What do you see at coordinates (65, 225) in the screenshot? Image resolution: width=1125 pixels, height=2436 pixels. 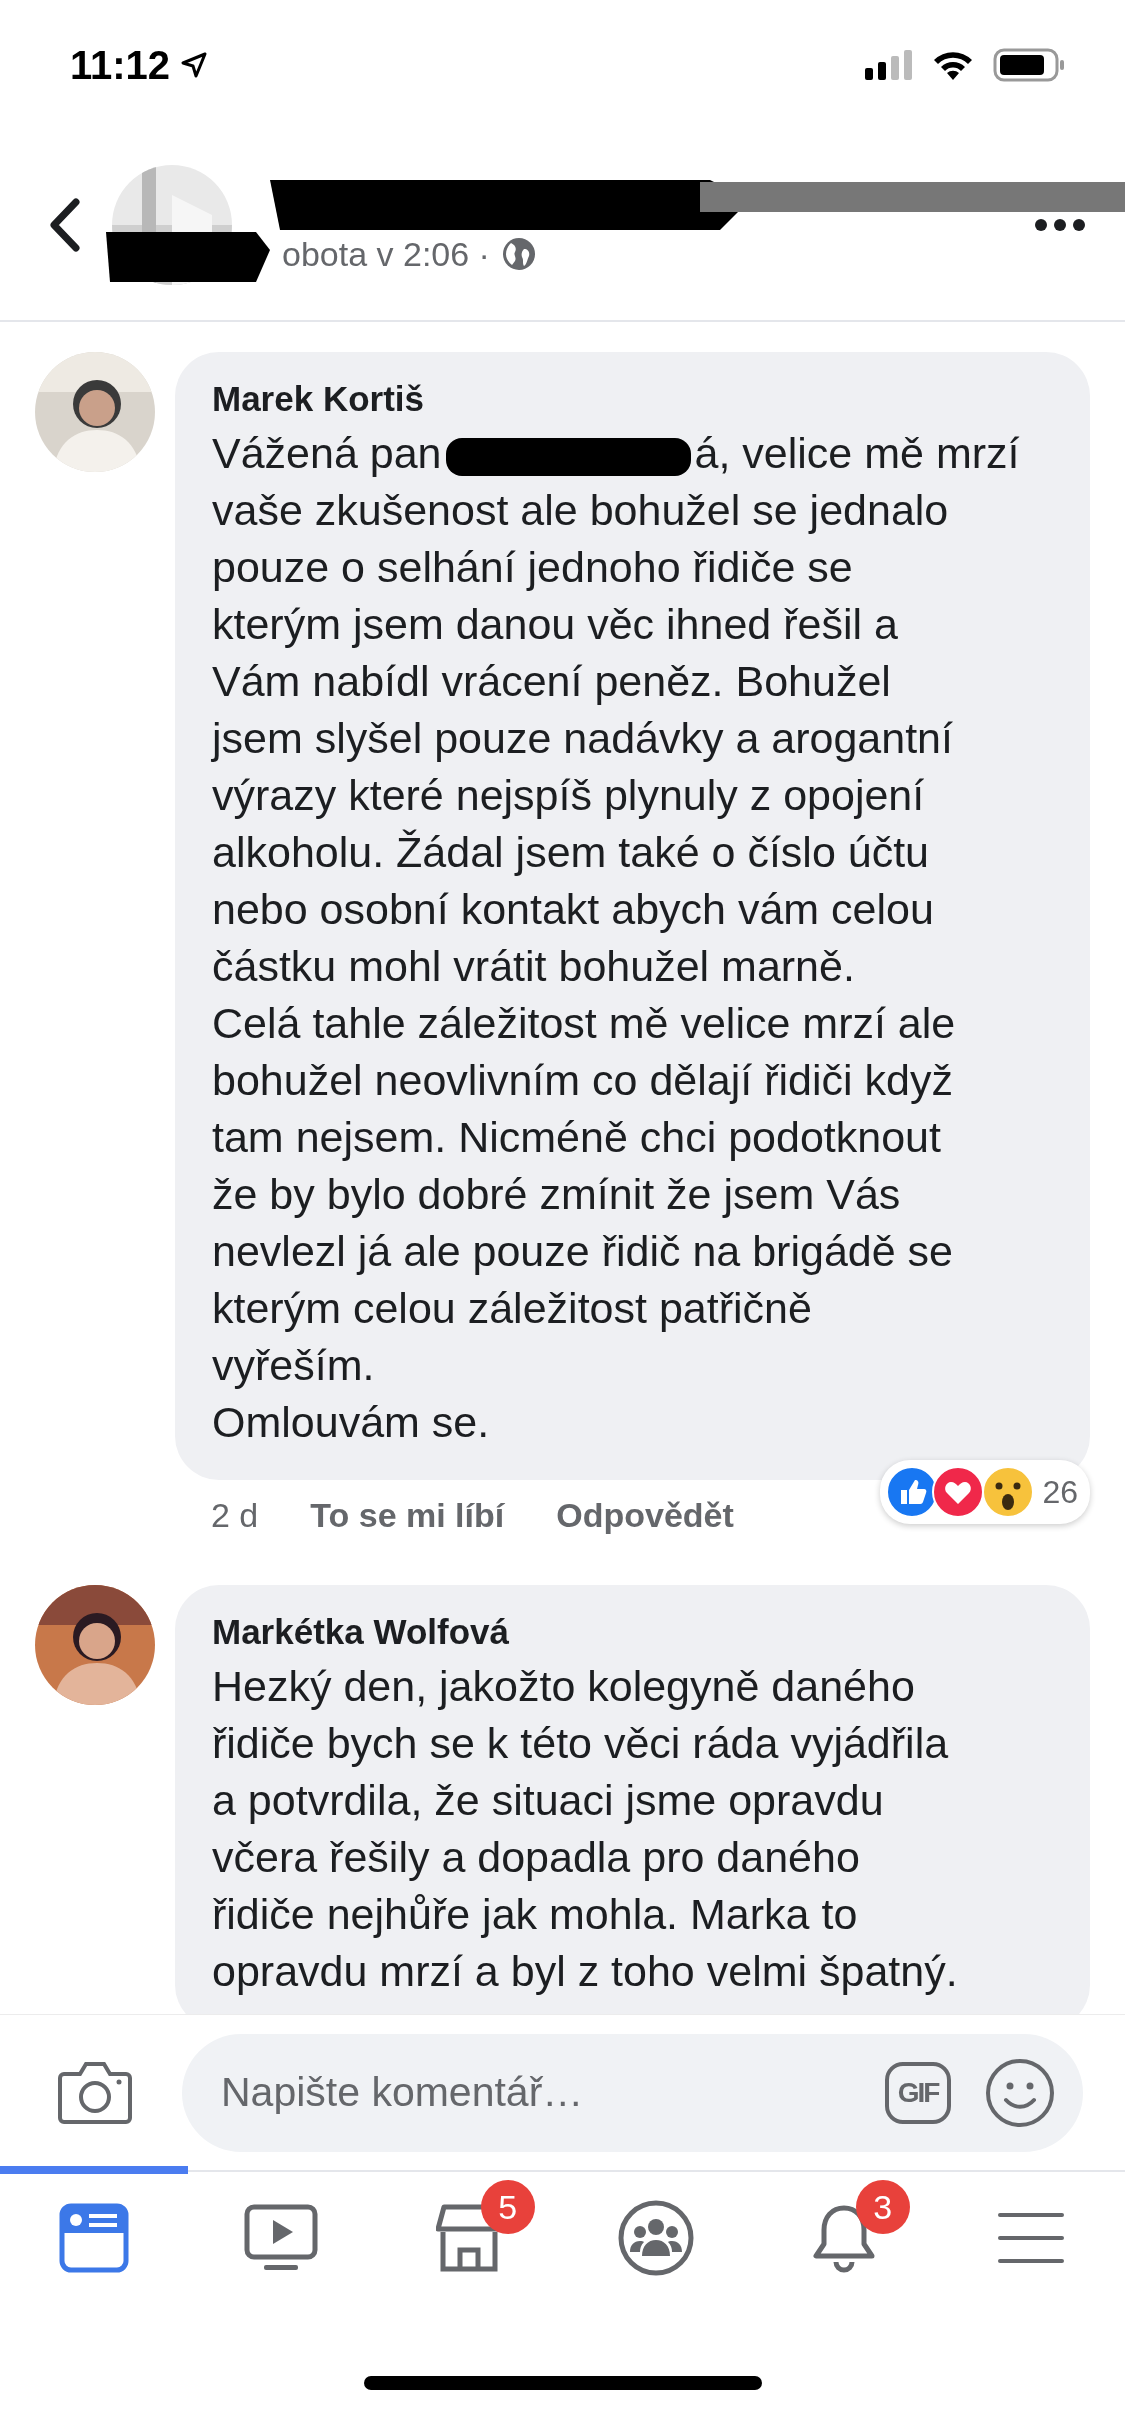 I see `back-icon` at bounding box center [65, 225].